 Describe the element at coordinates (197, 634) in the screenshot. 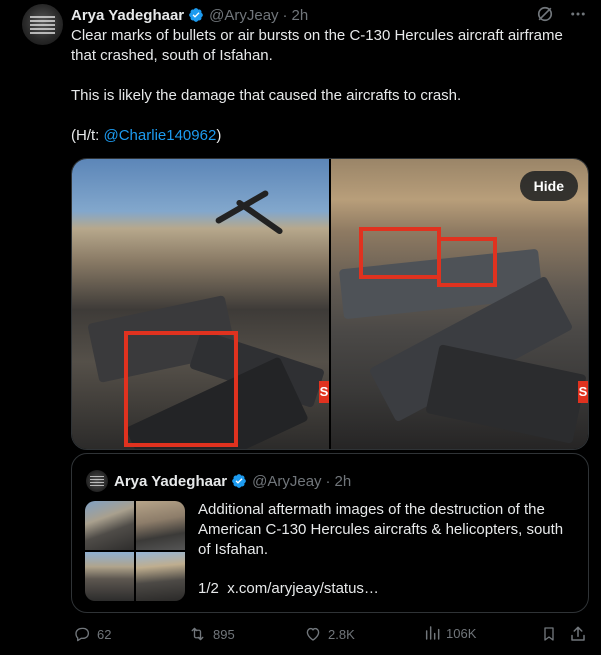

I see `repost-icon` at that location.